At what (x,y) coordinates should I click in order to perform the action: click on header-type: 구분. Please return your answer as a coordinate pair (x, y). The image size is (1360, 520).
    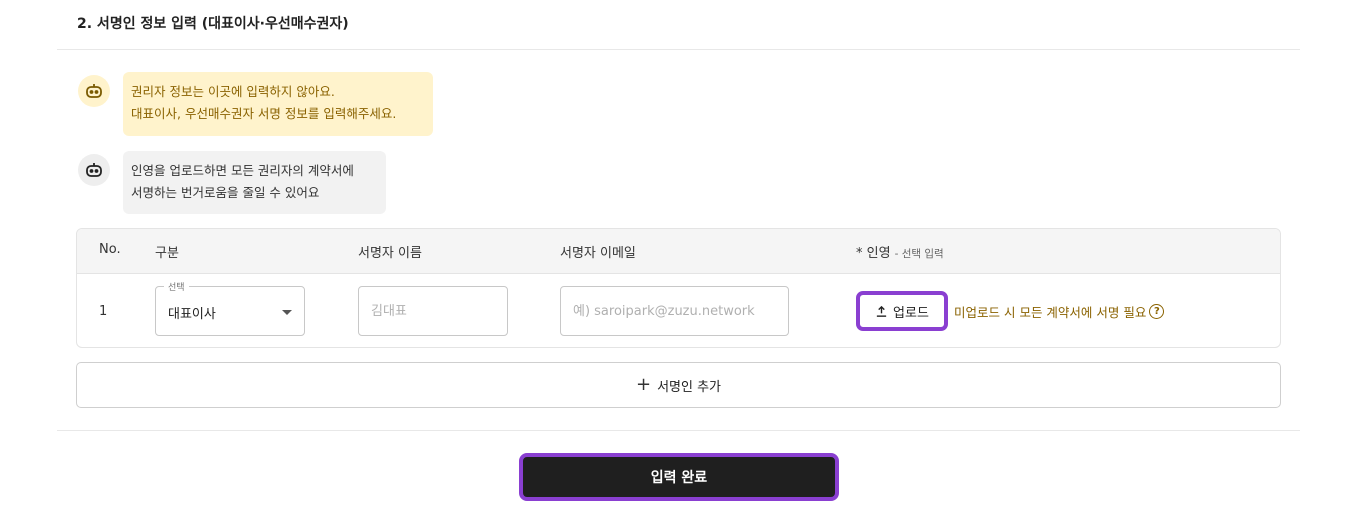
    Looking at the image, I should click on (167, 253).